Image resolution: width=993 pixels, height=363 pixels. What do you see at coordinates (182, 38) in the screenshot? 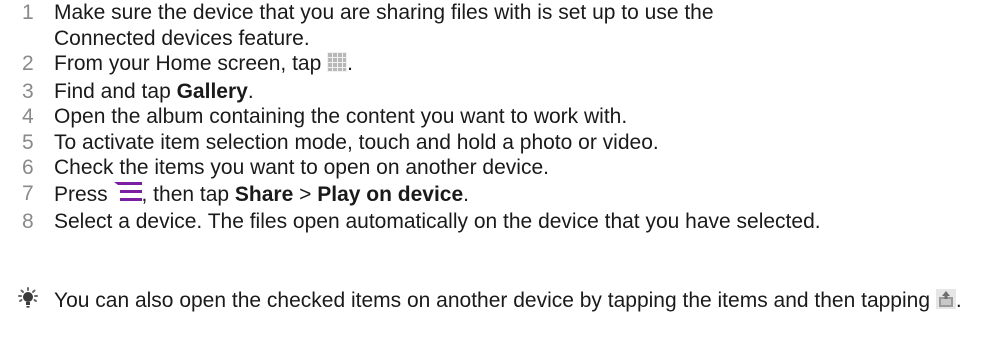
I see `step-text-continued: Connected devices feature.` at bounding box center [182, 38].